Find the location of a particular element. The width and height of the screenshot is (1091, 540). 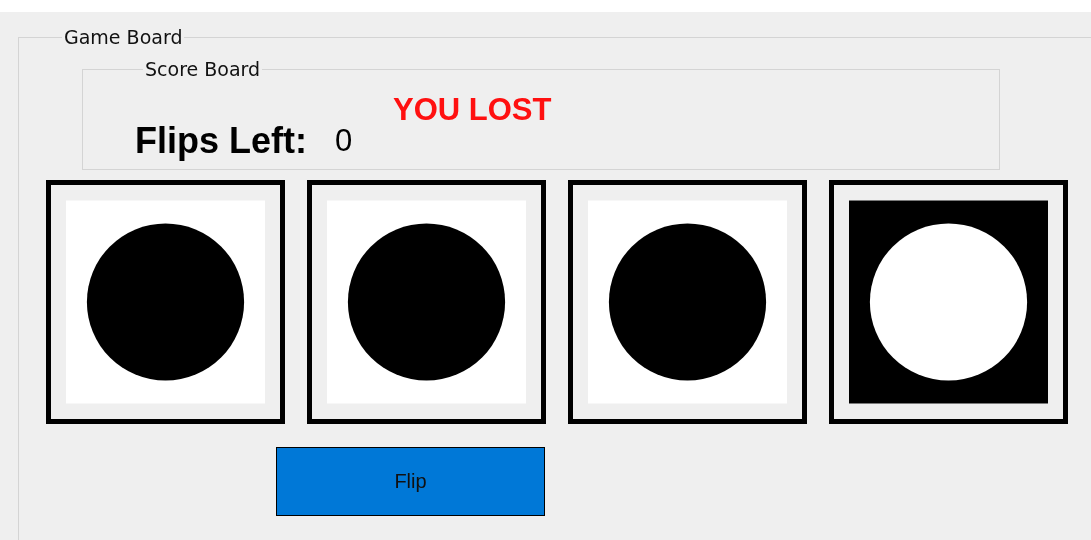

game-result-message: YOU LOST is located at coordinates (472, 110).